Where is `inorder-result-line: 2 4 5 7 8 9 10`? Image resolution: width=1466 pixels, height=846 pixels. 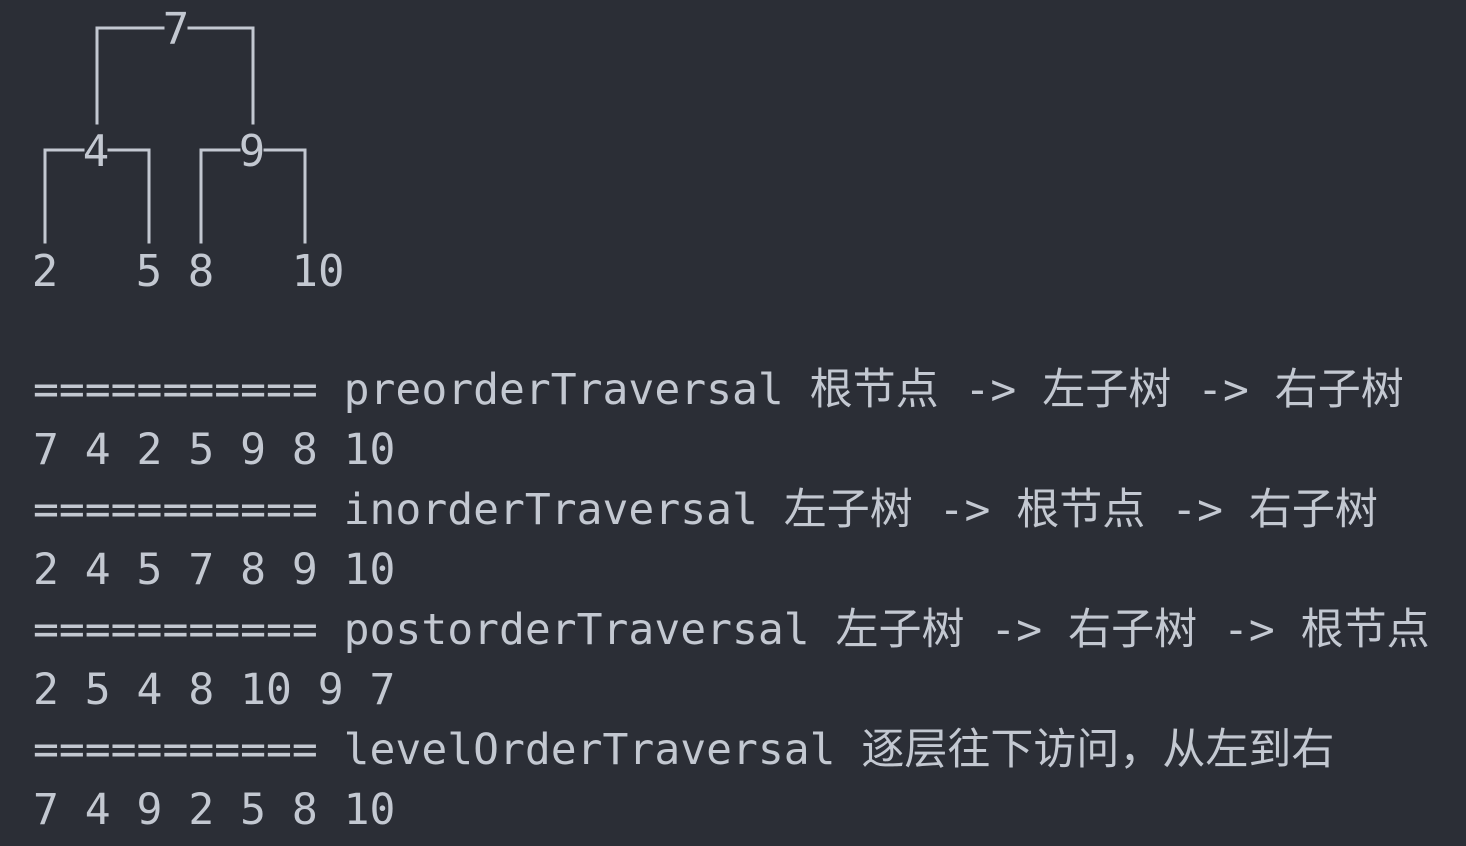 inorder-result-line: 2 4 5 7 8 9 10 is located at coordinates (214, 570).